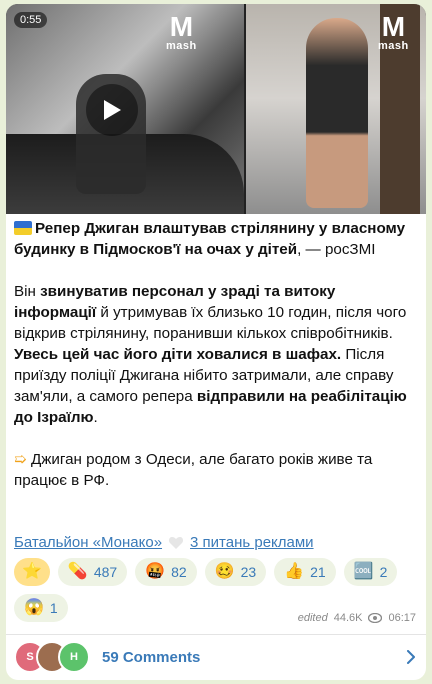 Image resolution: width=432 pixels, height=684 pixels. What do you see at coordinates (411, 657) in the screenshot?
I see `chevron-right-icon` at bounding box center [411, 657].